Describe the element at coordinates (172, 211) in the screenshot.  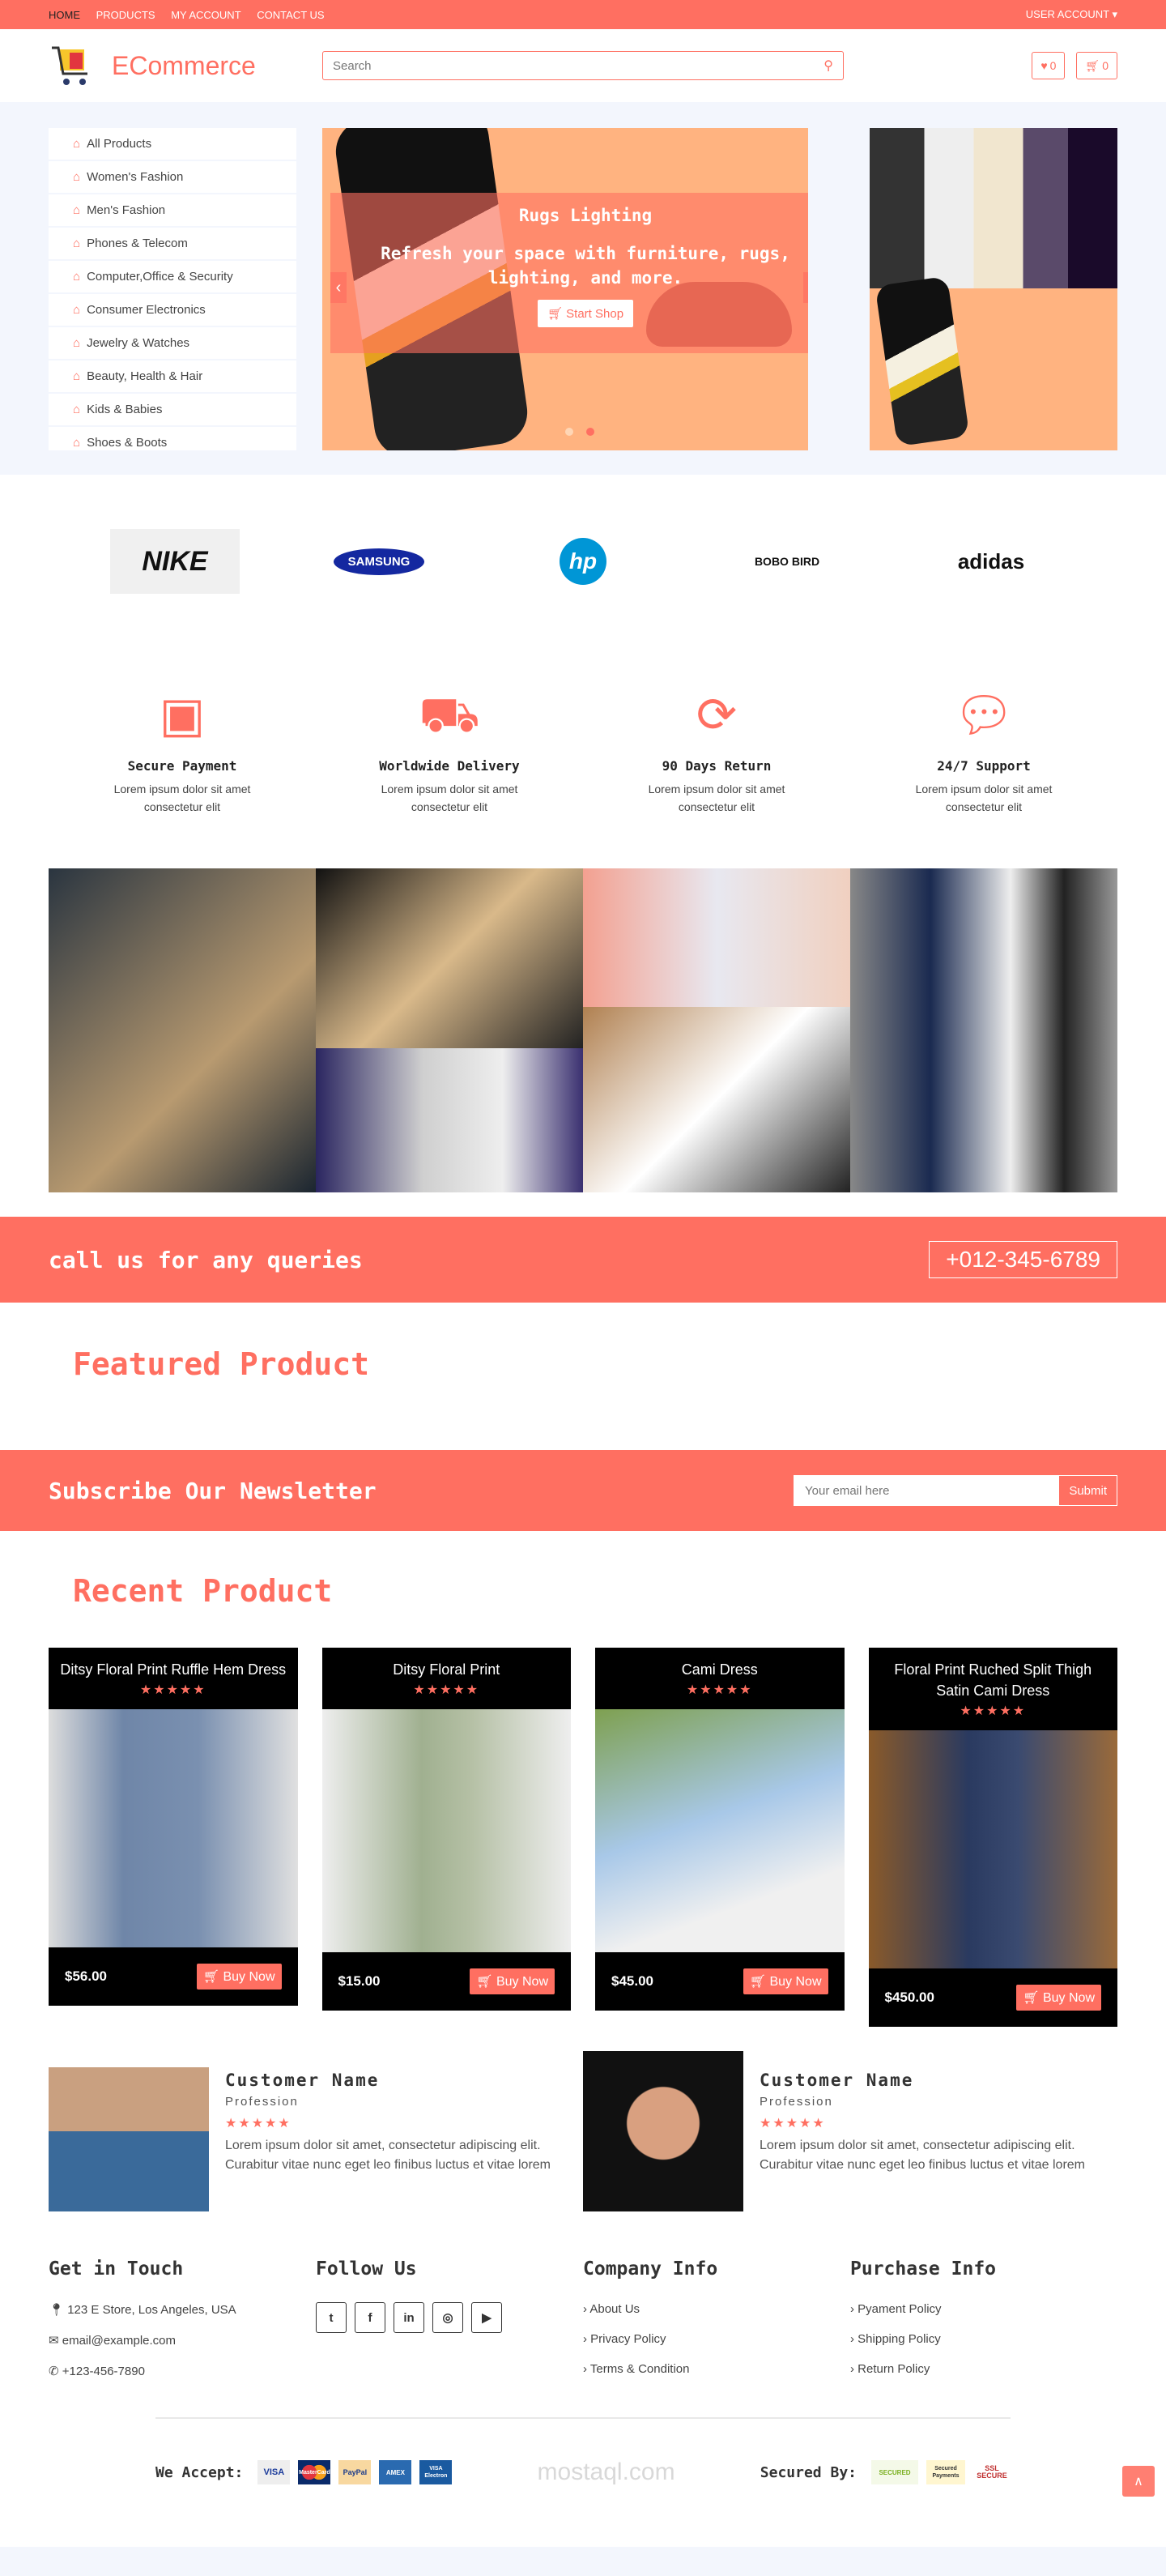
I see `category-item: ⌂ Men's Fashion` at that location.